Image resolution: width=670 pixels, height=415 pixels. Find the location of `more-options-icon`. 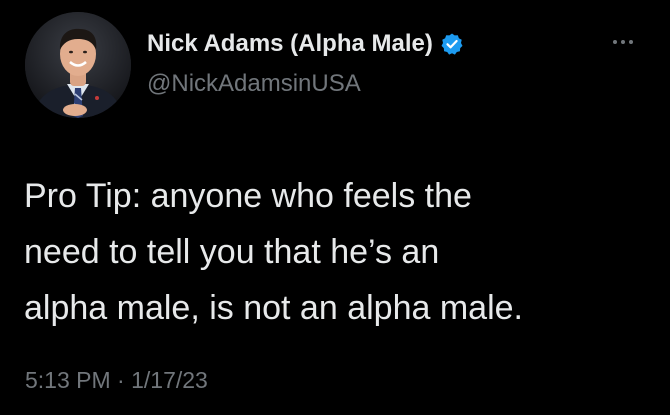

more-options-icon is located at coordinates (623, 42).